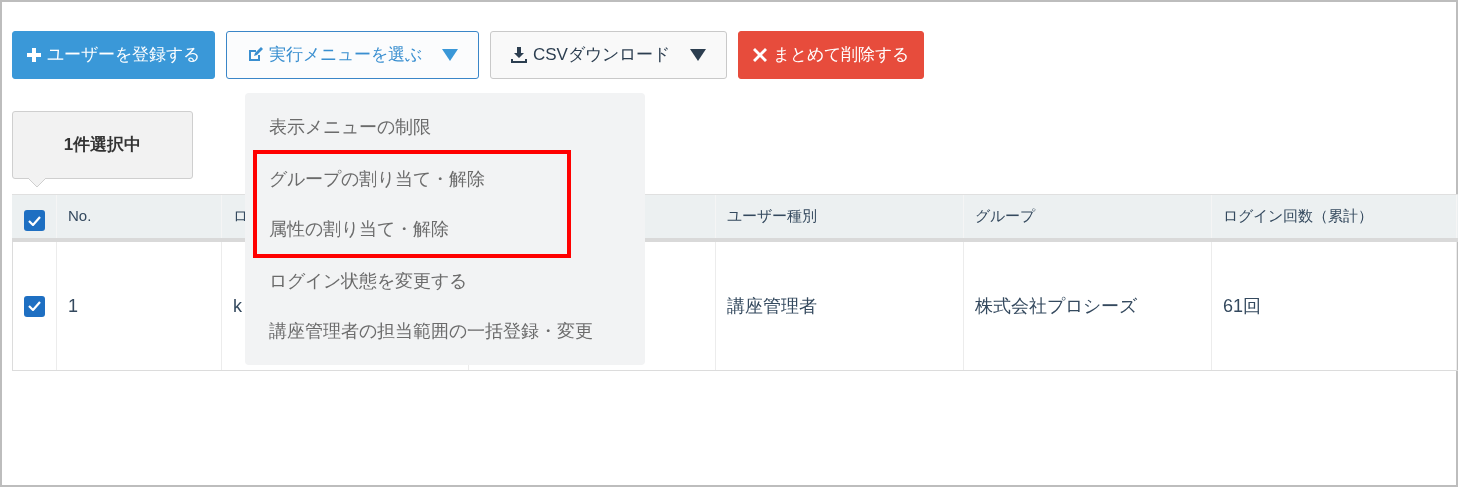 This screenshot has width=1458, height=487. I want to click on column-header: No., so click(80, 216).